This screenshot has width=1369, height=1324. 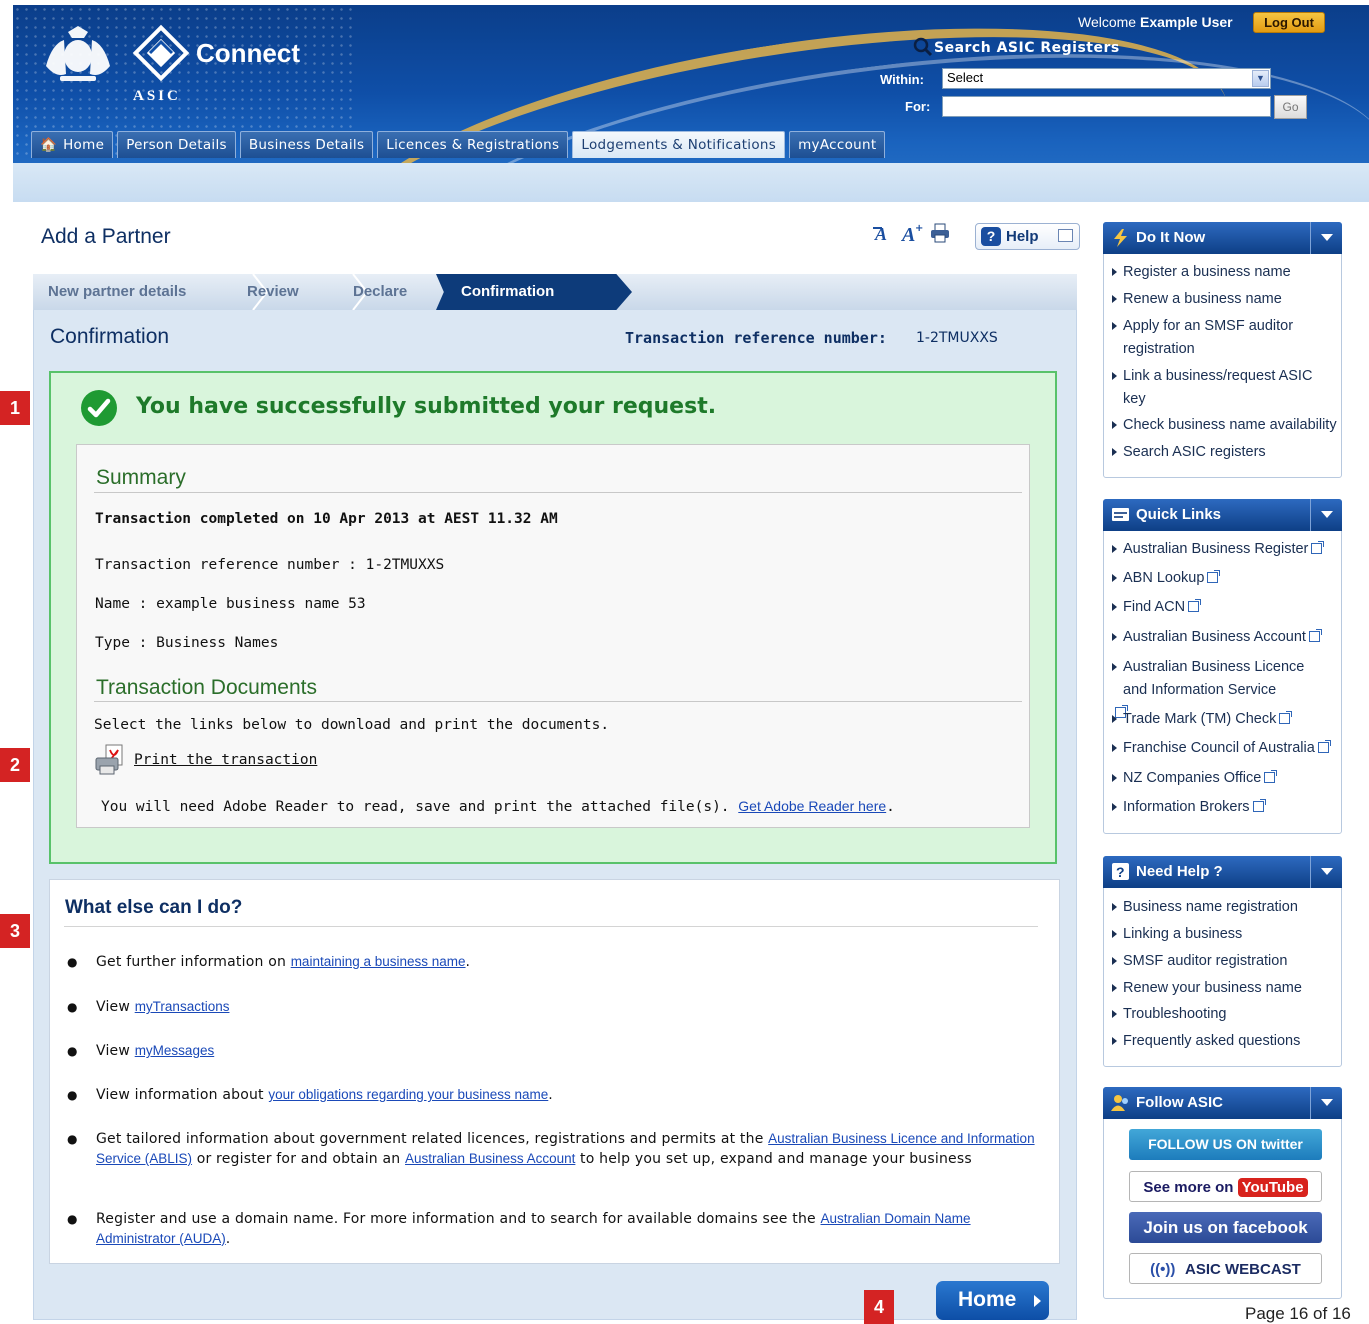 I want to click on app-name: Connect, so click(x=248, y=53).